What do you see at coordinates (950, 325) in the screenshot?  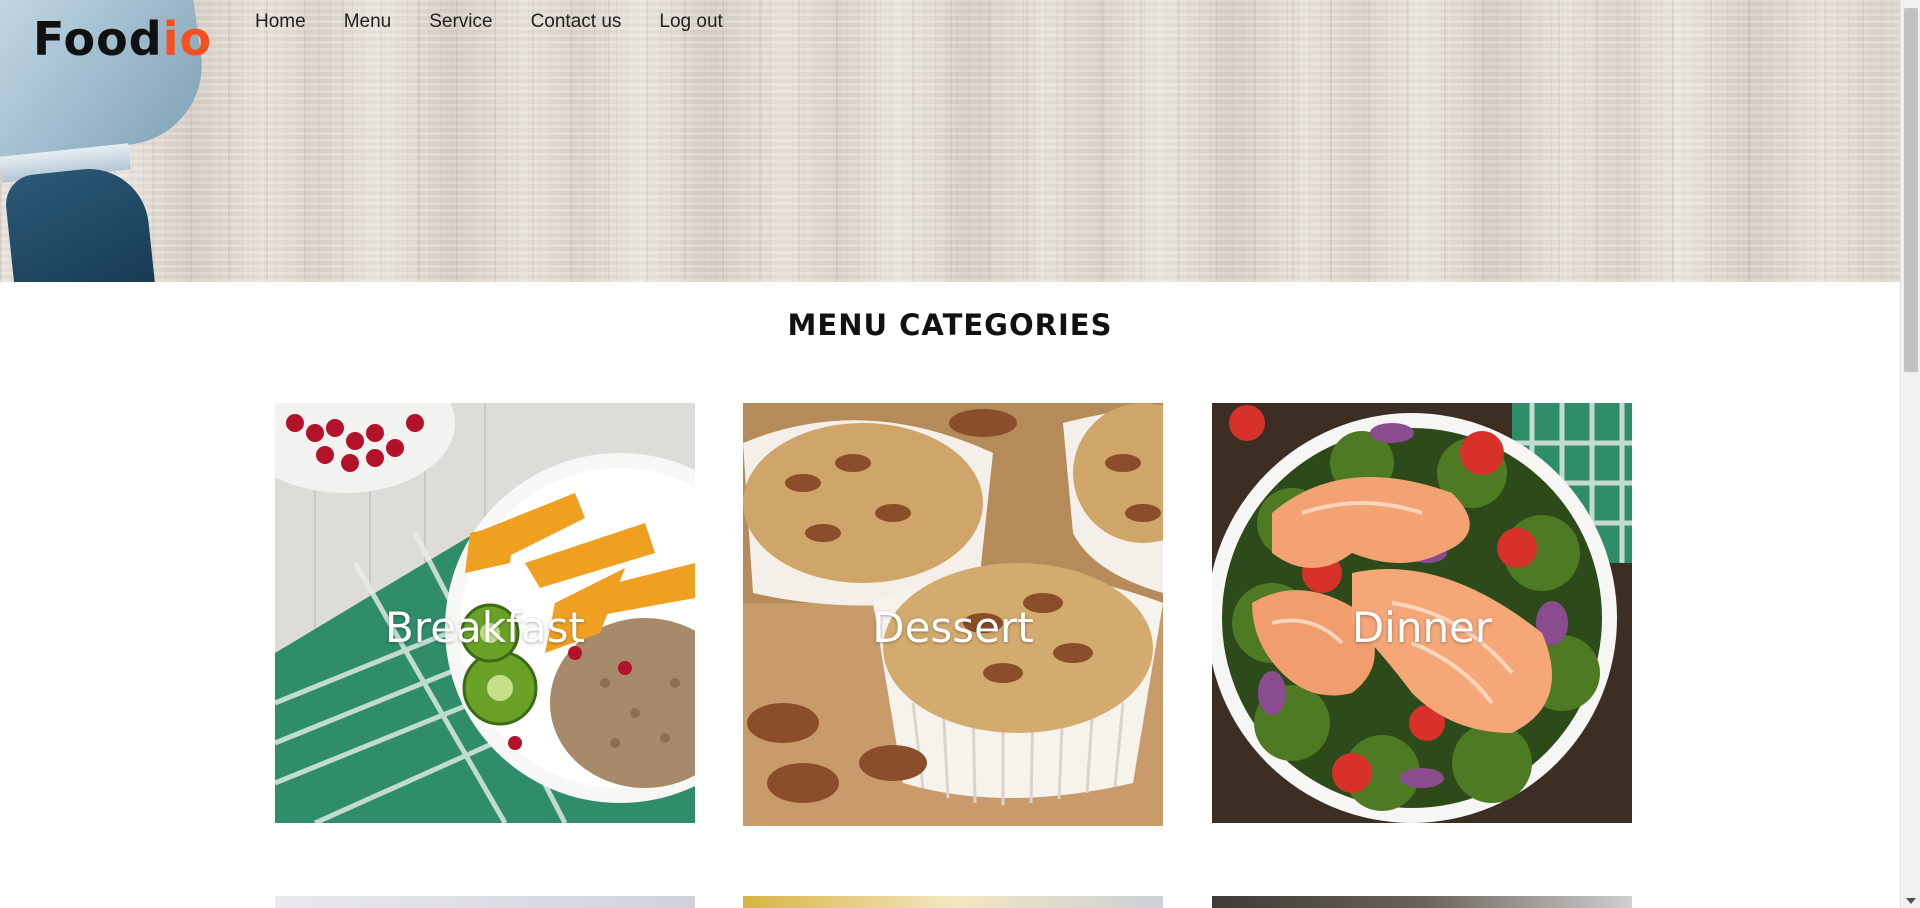 I see `section-title: MENU CATEGORIES` at bounding box center [950, 325].